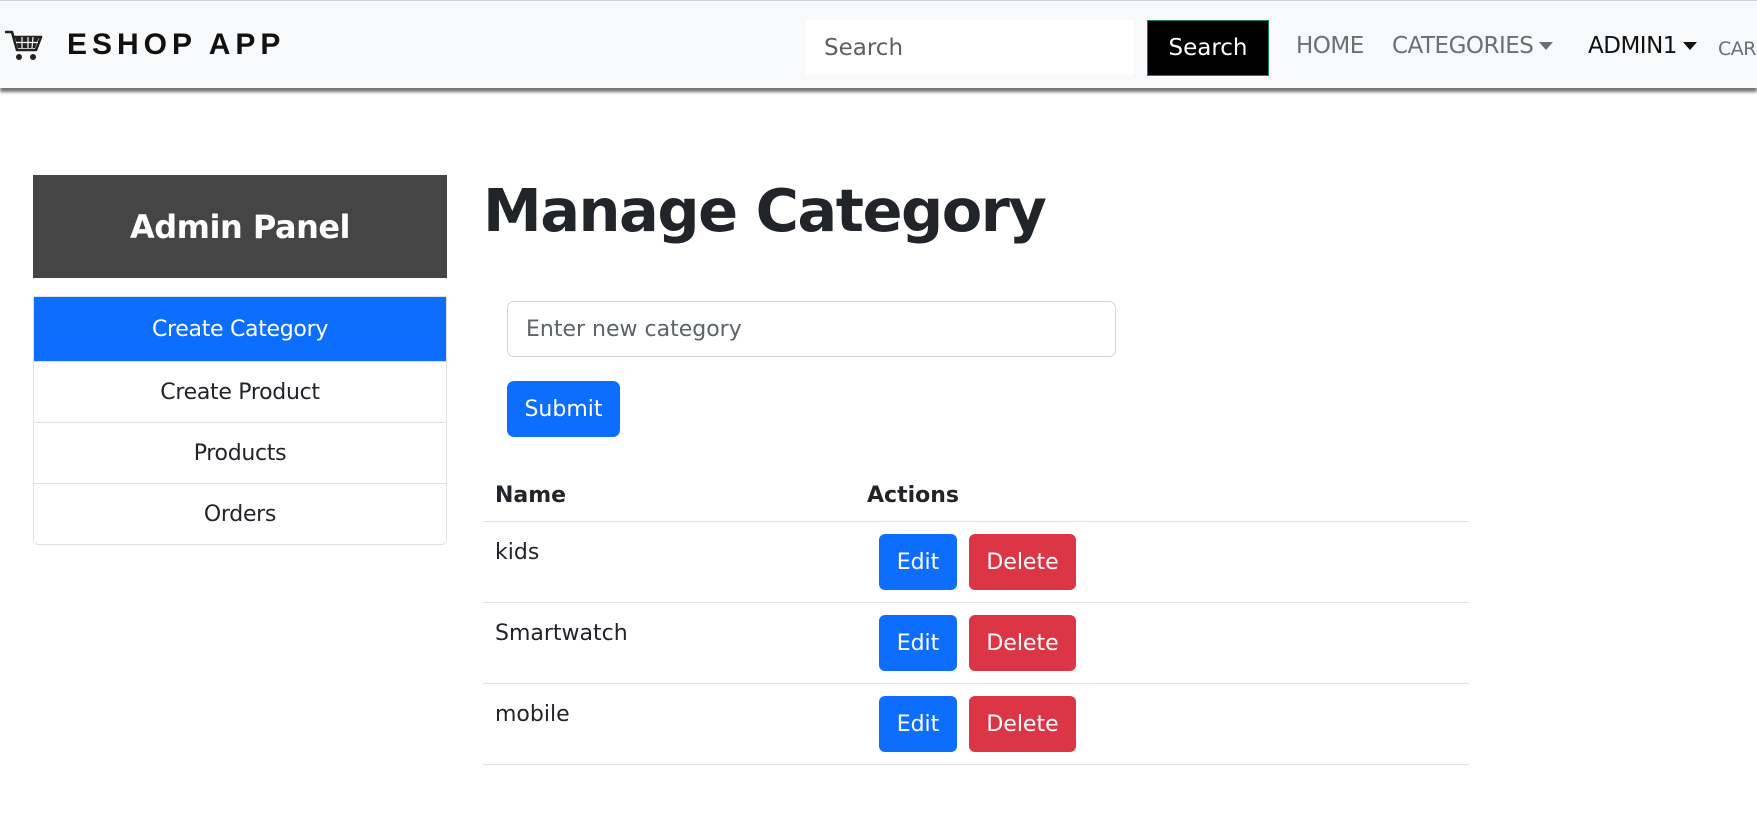 The image size is (1757, 822). I want to click on nav-home-link: HOME, so click(1330, 46).